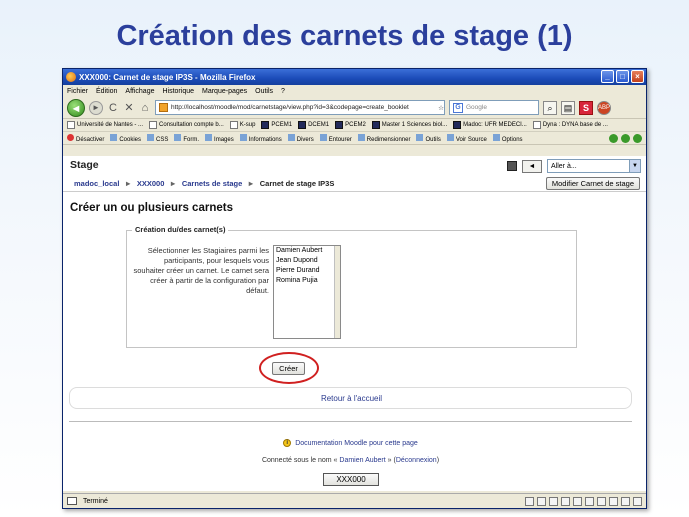  I want to click on breadcrumb-item: madoc_local, so click(96, 183).